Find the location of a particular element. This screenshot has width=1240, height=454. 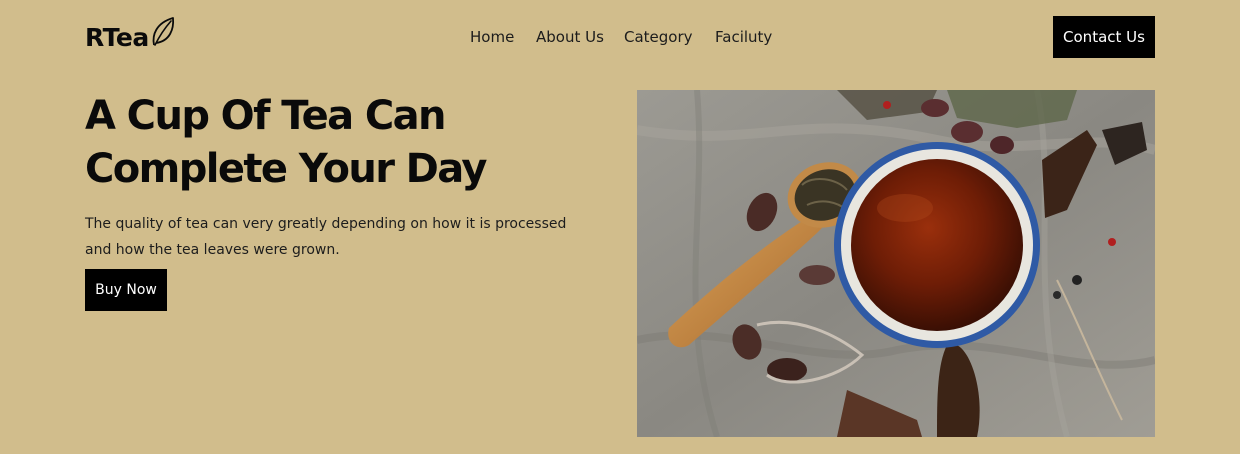

nav-item-about-us: About Us is located at coordinates (580, 37).